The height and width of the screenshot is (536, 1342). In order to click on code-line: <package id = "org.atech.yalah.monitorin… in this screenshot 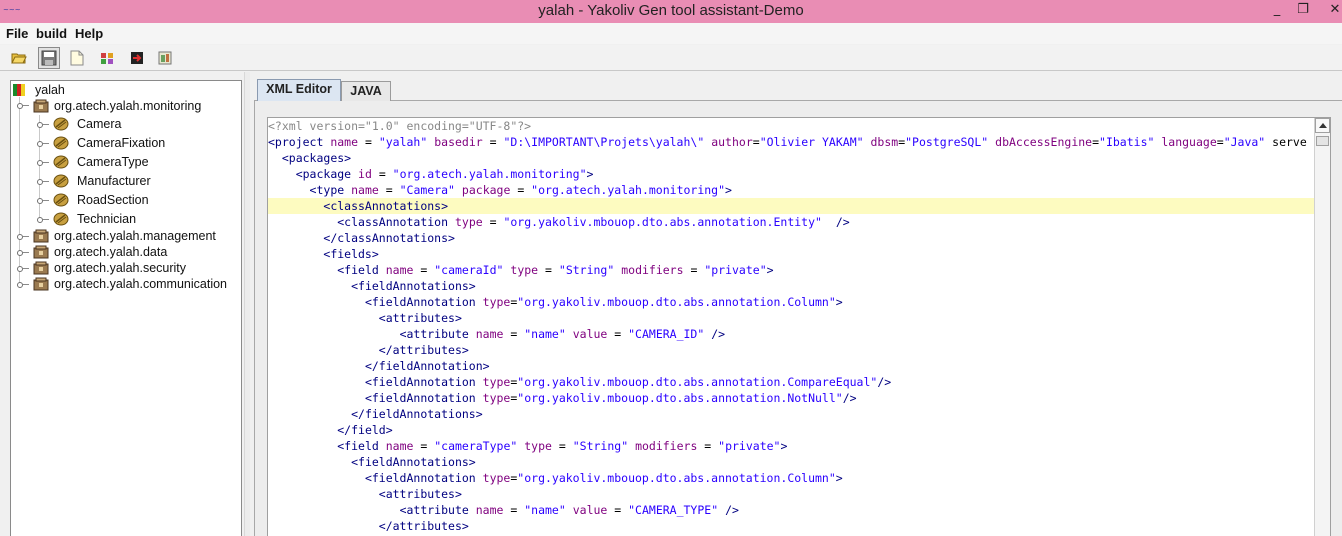, I will do `click(792, 174)`.